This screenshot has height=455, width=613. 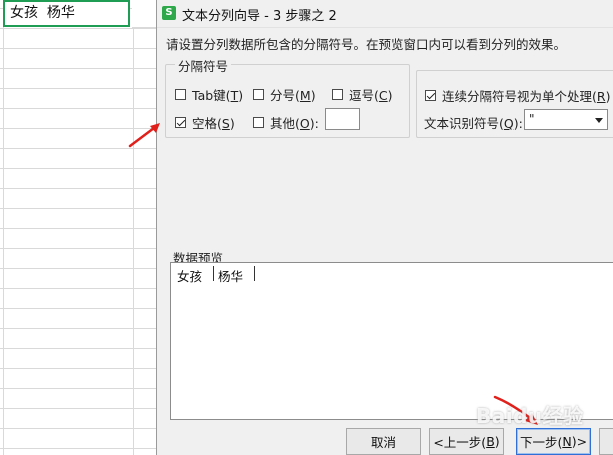 I want to click on other-checkbox: 其他(O):, so click(x=286, y=122).